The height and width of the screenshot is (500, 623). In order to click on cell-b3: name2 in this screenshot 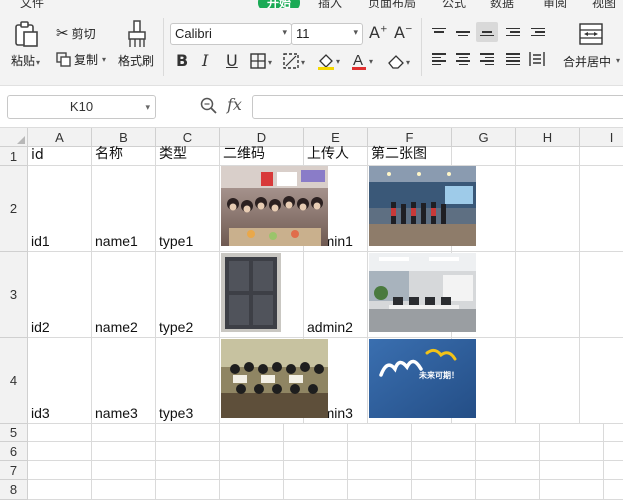, I will do `click(124, 295)`.